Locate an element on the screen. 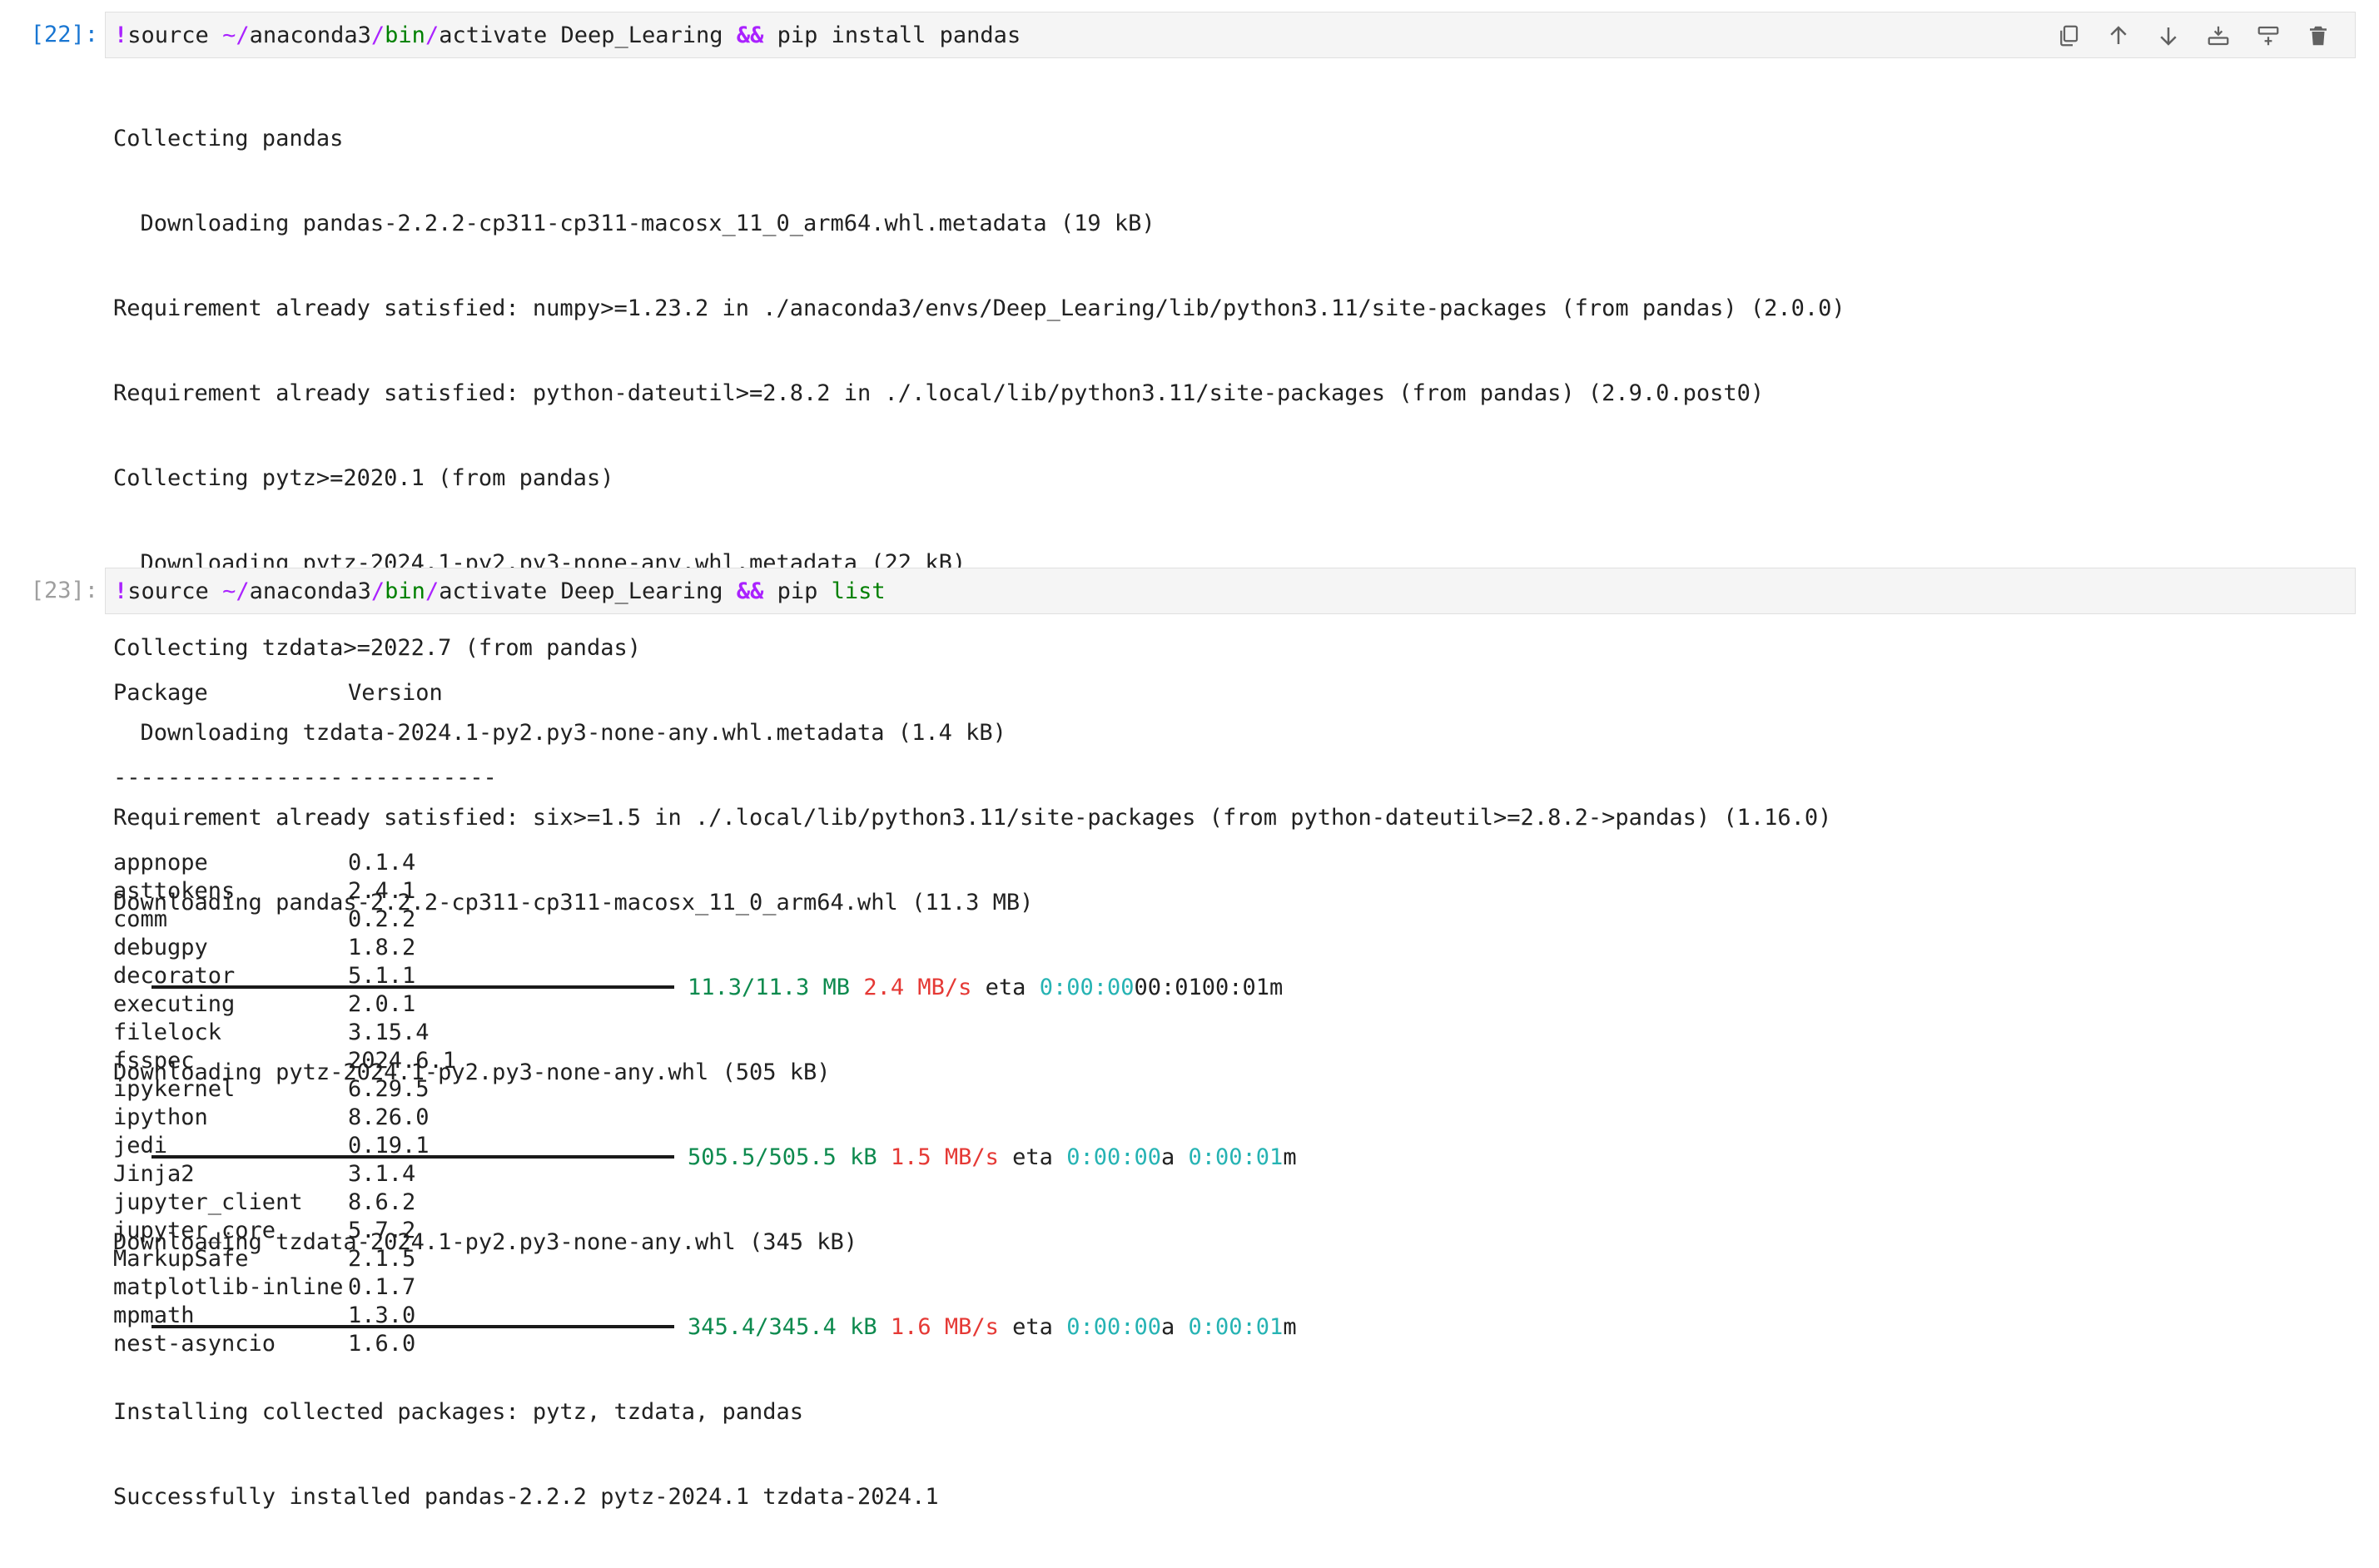 The image size is (2379, 1568). package-name: debugpy is located at coordinates (160, 947).